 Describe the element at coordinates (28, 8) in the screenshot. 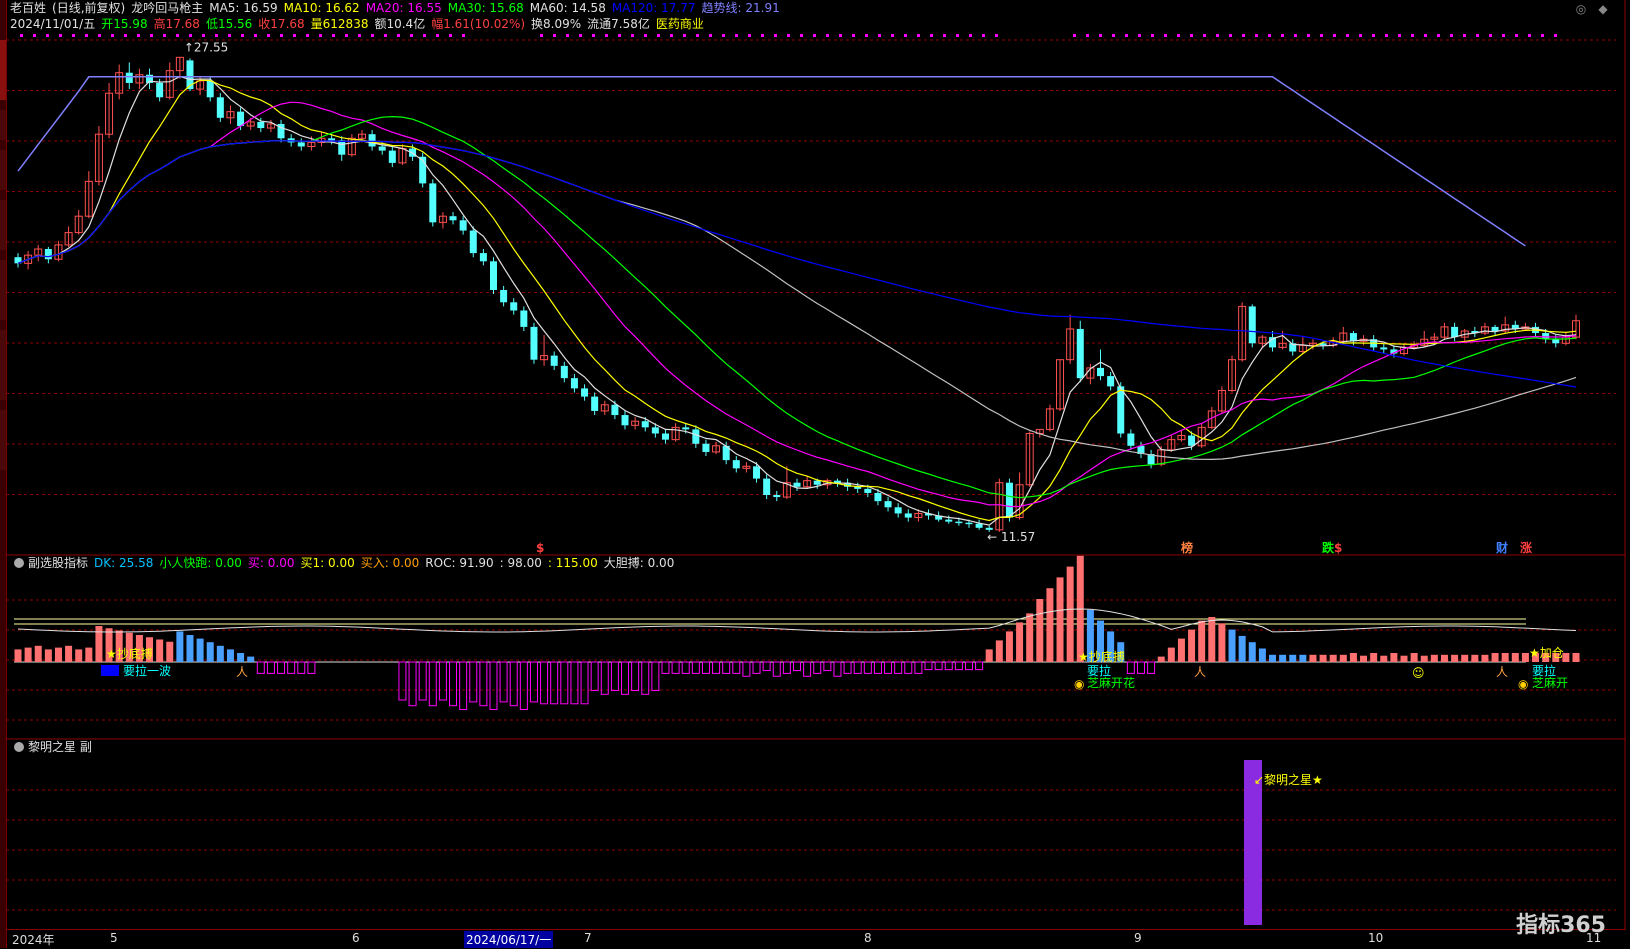

I see `header.line1-item: 老百姓` at that location.